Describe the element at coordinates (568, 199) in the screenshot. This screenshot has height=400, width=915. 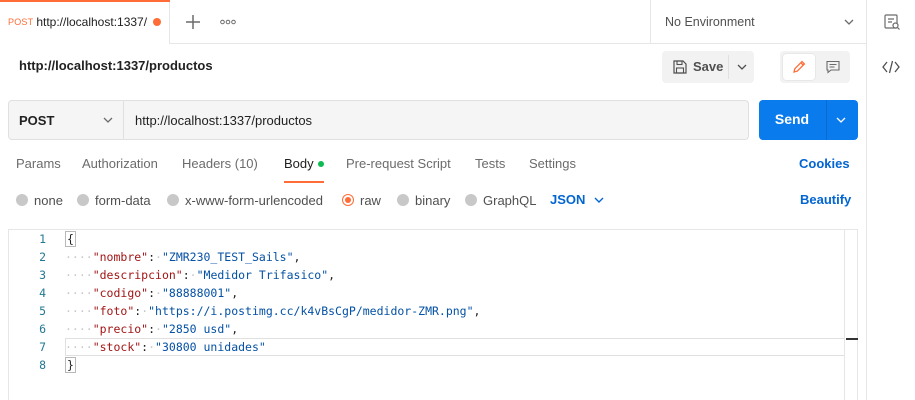
I see `language-label: JSON` at that location.